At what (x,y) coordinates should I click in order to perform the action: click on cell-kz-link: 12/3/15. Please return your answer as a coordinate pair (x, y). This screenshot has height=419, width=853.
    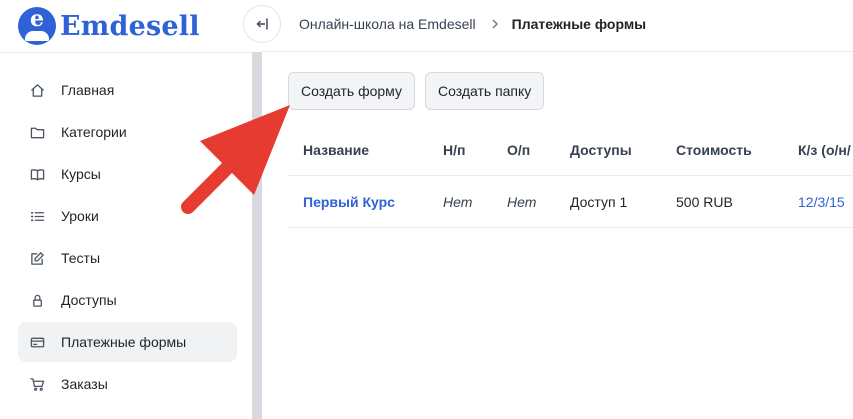
    Looking at the image, I should click on (818, 202).